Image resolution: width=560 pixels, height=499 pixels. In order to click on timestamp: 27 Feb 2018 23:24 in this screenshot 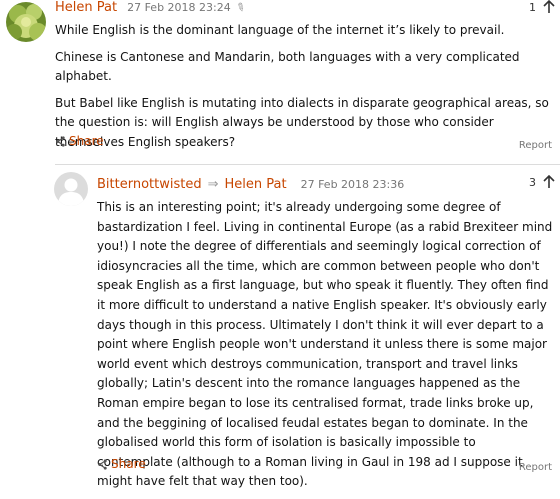, I will do `click(179, 7)`.